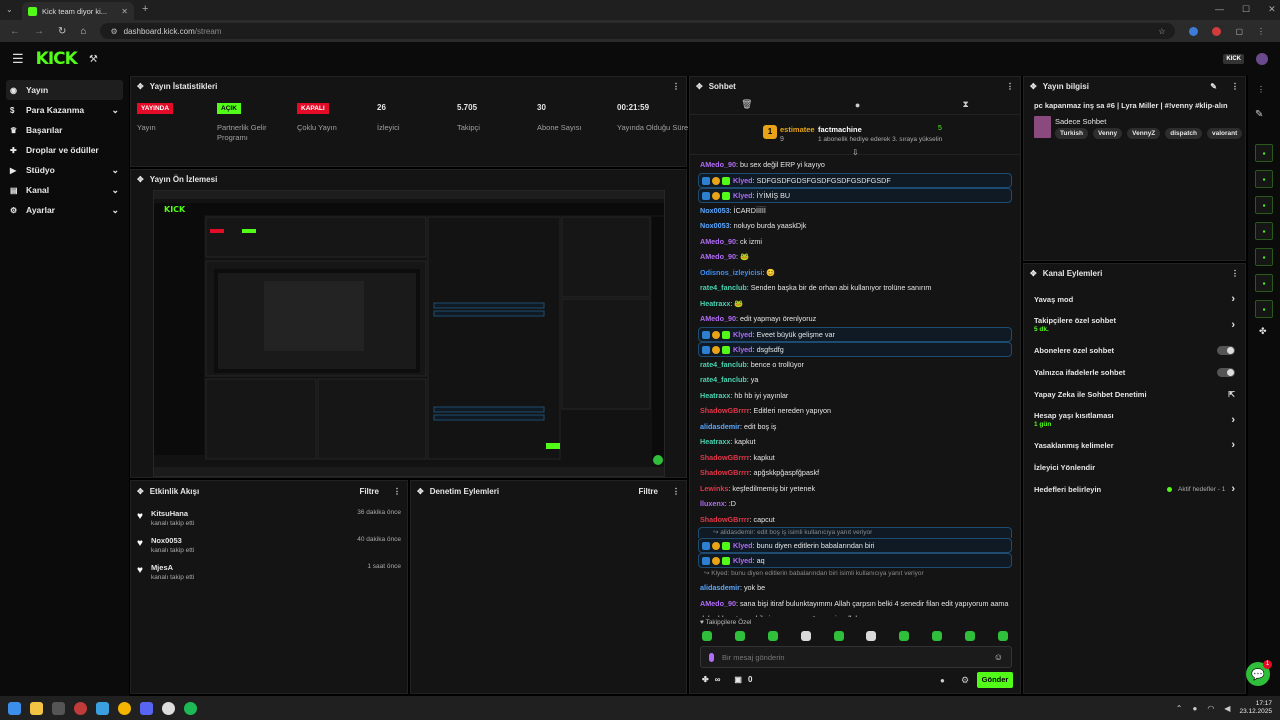 Image resolution: width=1280 pixels, height=720 pixels. I want to click on hammer-icon: ⚒, so click(93, 59).